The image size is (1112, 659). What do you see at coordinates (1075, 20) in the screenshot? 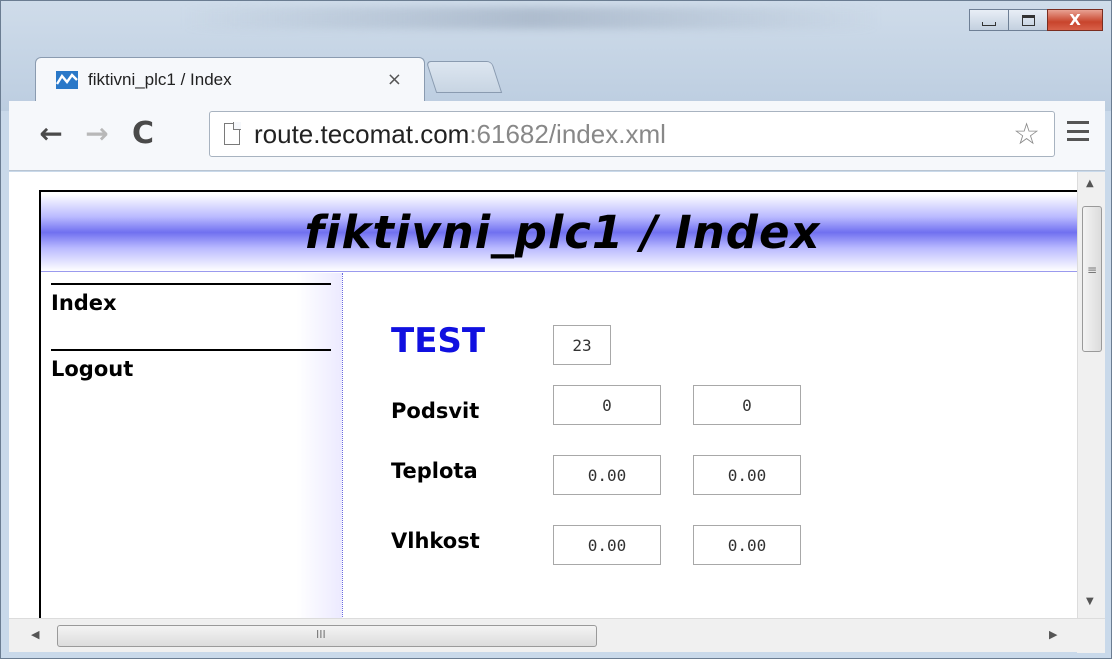
I see `close-window-button: X` at bounding box center [1075, 20].